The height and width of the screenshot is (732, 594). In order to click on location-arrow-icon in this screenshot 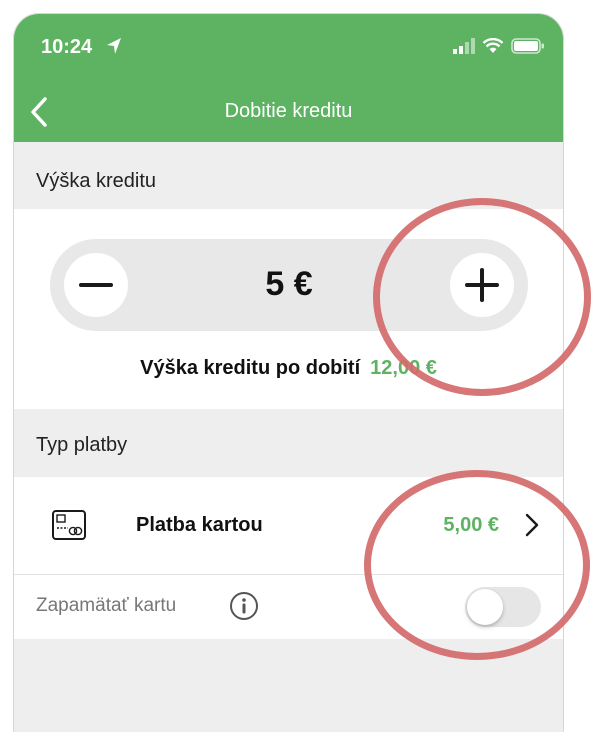, I will do `click(114, 46)`.